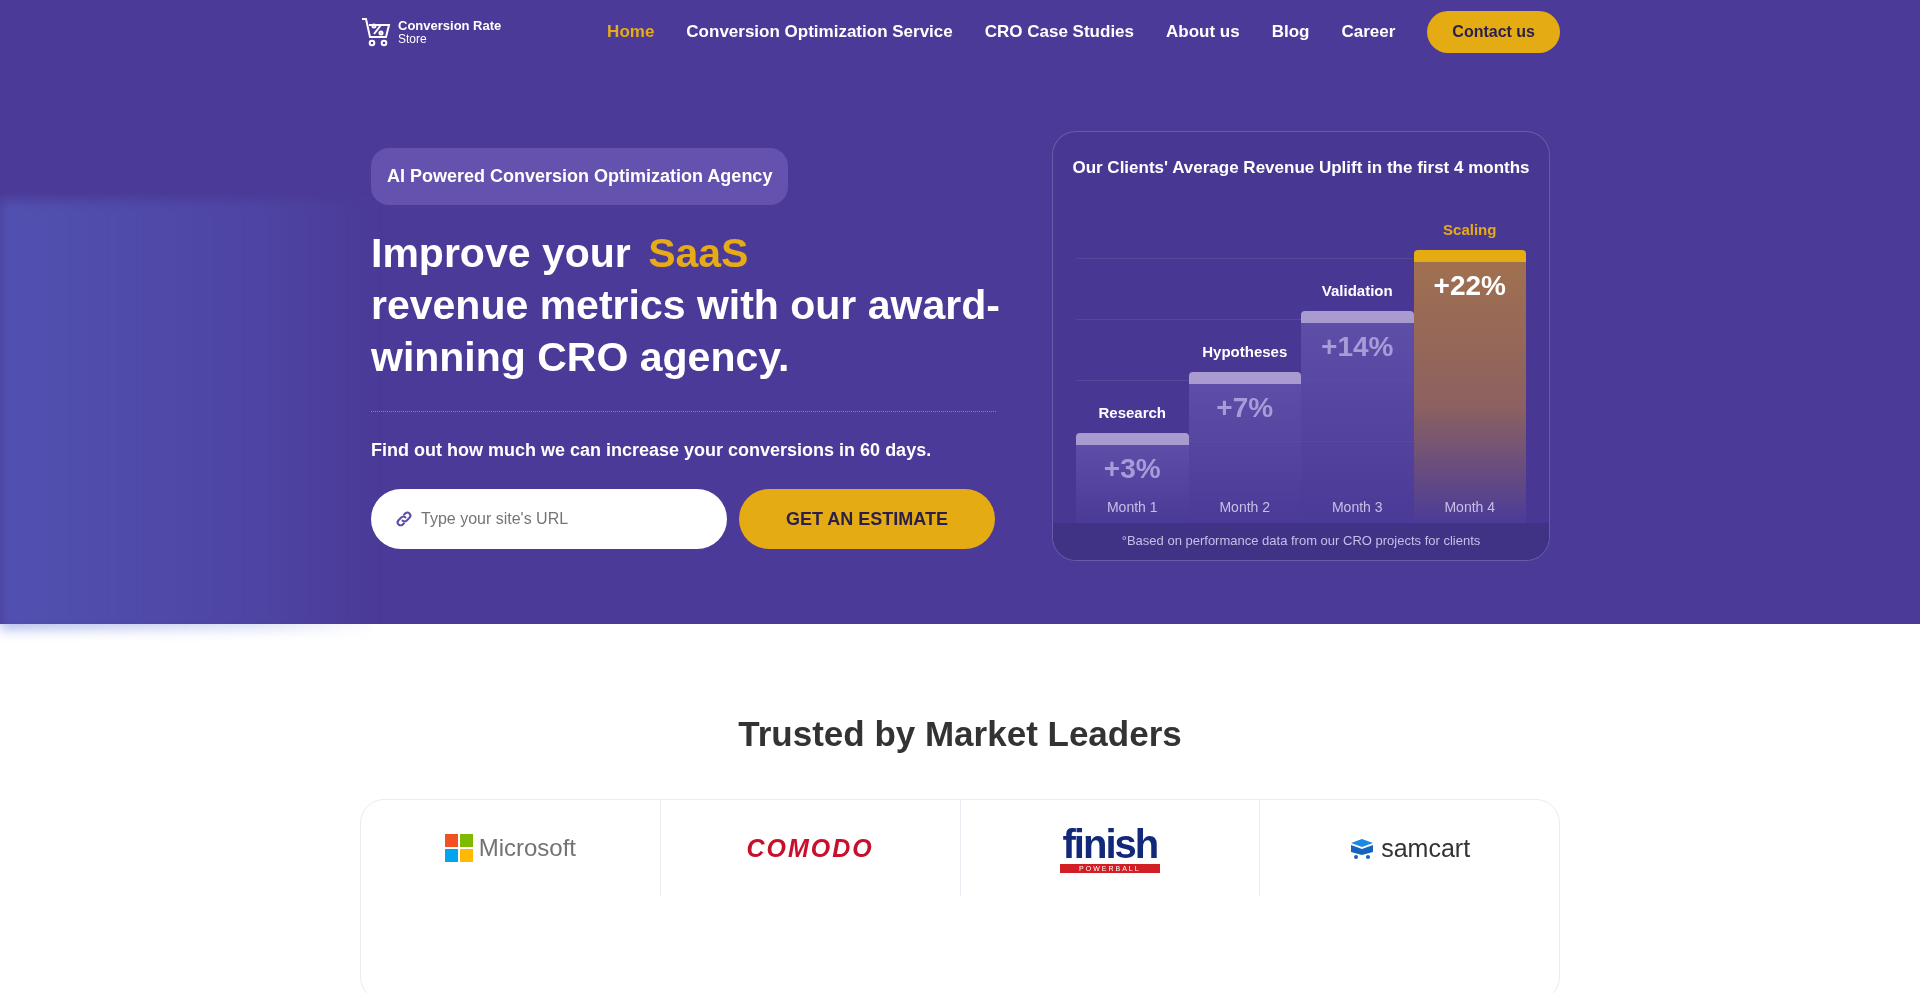  I want to click on nav-link: About us, so click(1203, 32).